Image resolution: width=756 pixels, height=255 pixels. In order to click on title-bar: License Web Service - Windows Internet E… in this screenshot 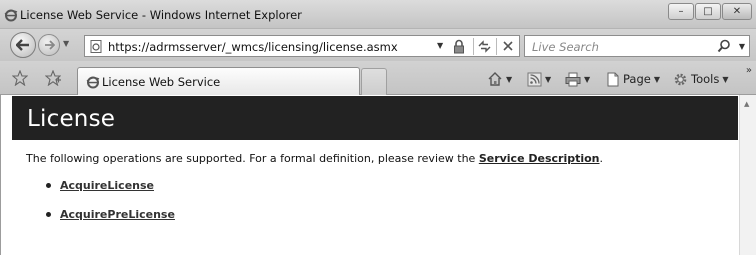, I will do `click(378, 14)`.